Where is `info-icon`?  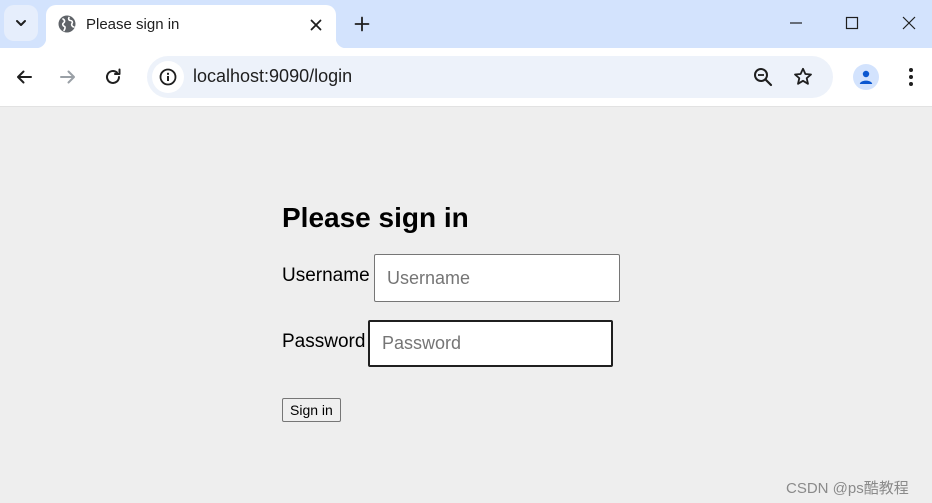 info-icon is located at coordinates (168, 77).